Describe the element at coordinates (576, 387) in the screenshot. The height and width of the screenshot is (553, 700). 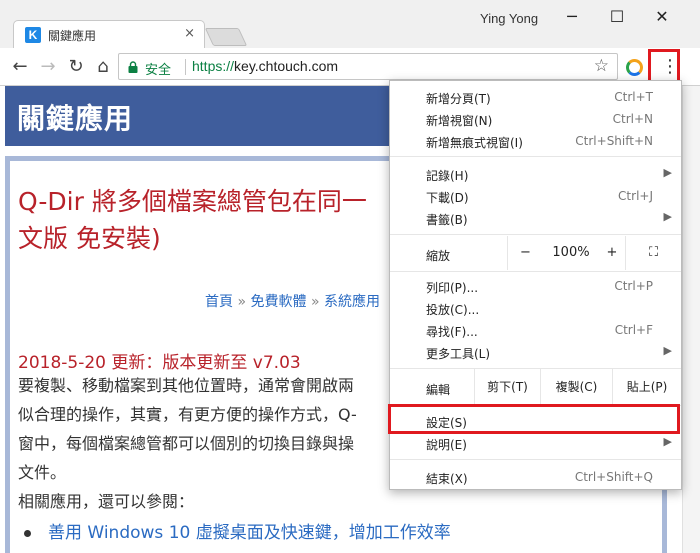
I see `copy-button: 複製(C)` at that location.